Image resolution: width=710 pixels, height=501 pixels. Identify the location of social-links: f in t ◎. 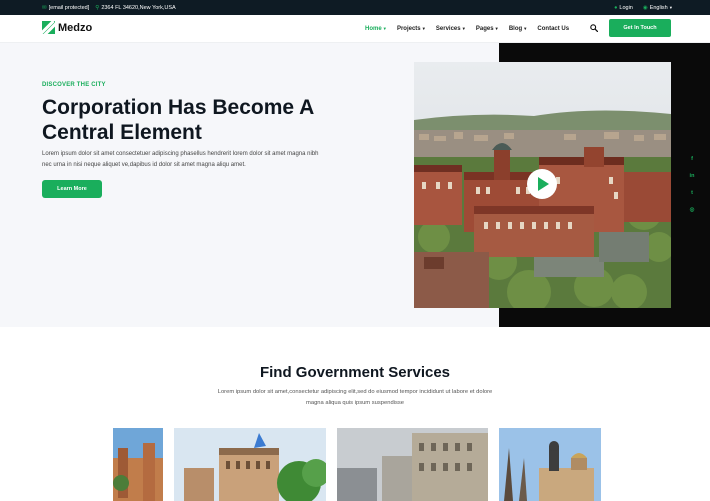
(692, 184).